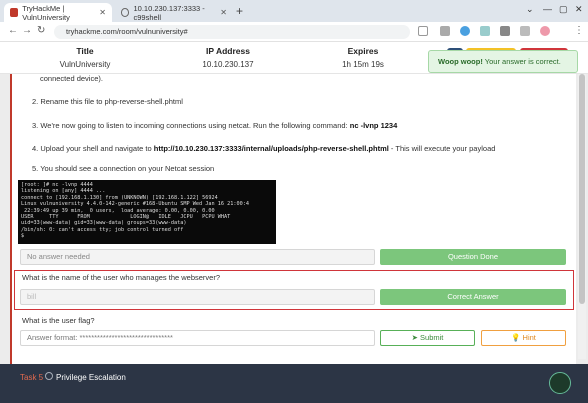 Image resolution: width=588 pixels, height=403 pixels. I want to click on forward-icon: →, so click(27, 30).